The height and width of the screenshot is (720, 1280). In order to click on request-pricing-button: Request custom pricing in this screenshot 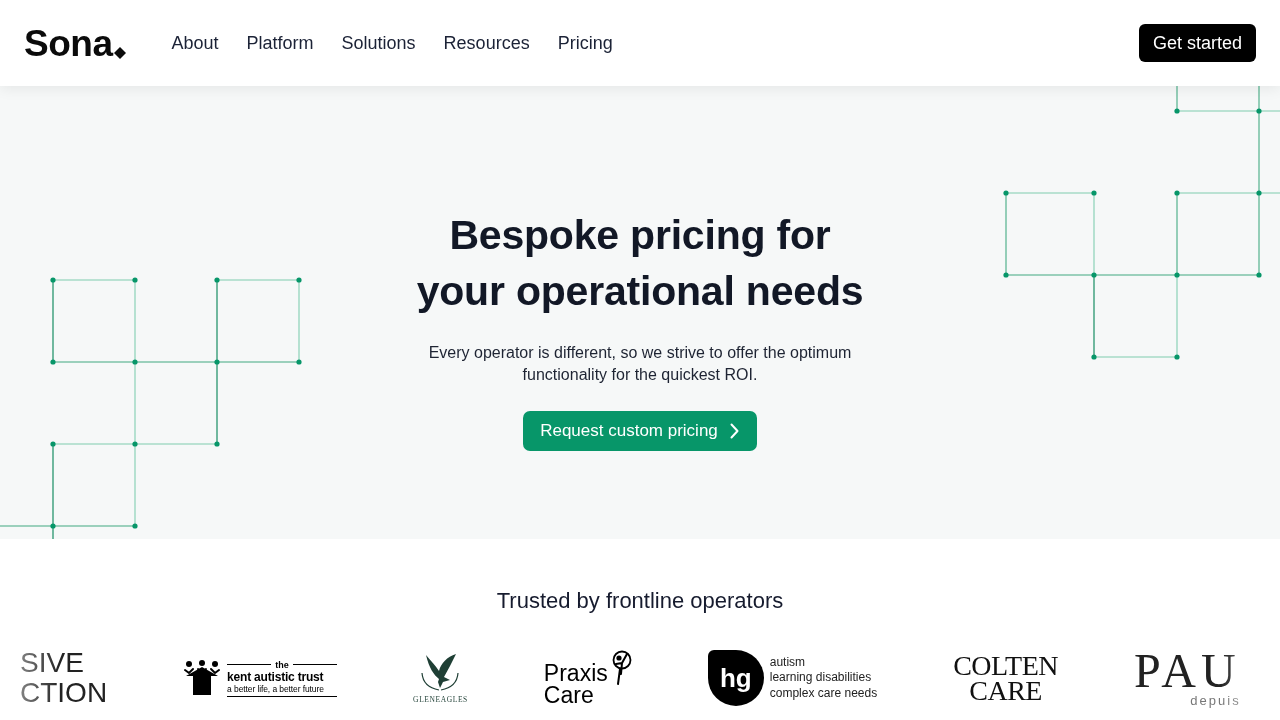, I will do `click(640, 431)`.